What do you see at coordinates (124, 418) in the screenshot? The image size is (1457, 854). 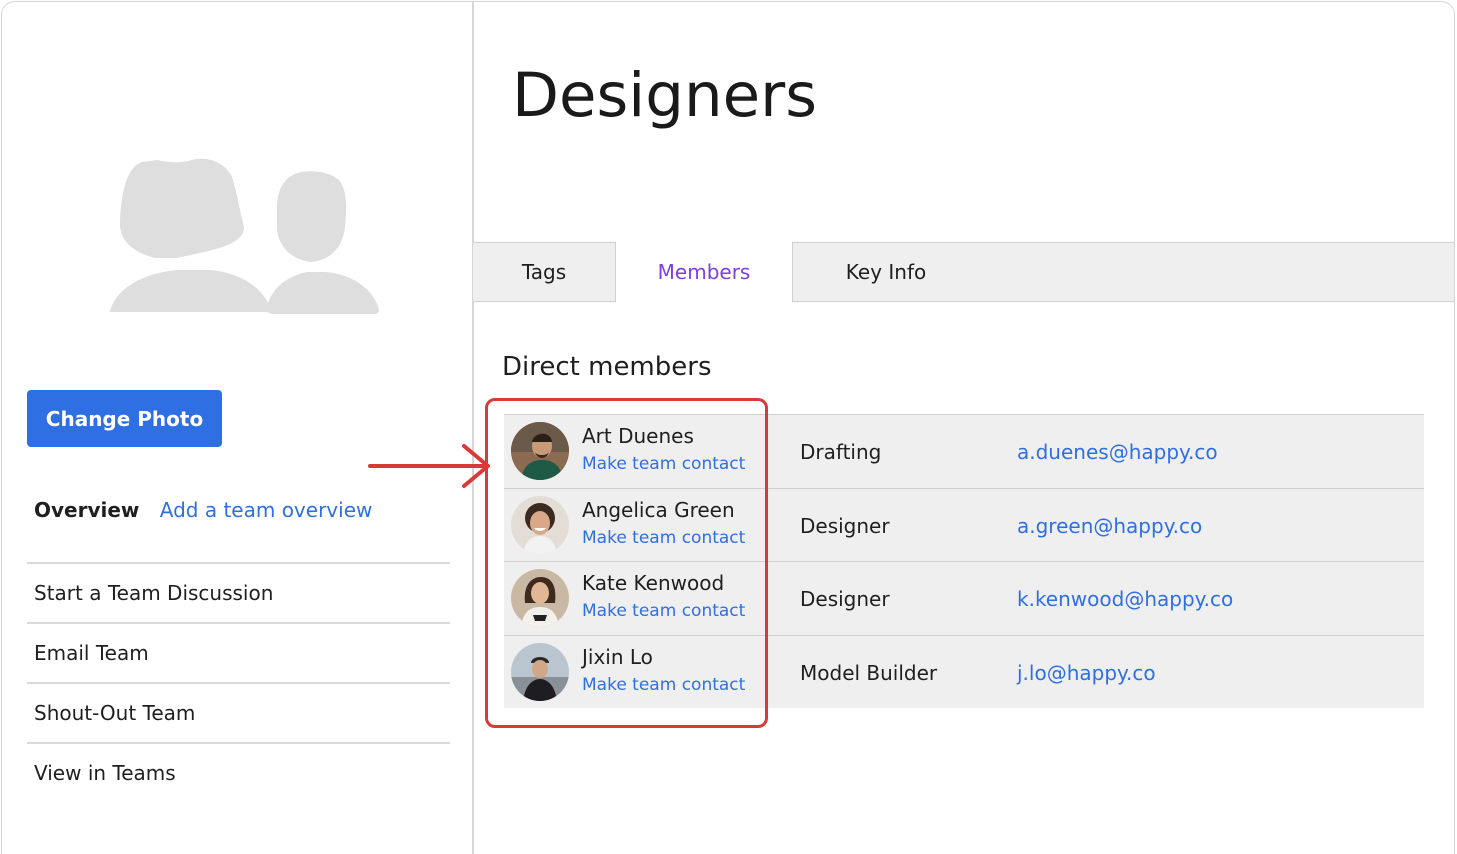 I see `change-photo-button: Change Photo` at bounding box center [124, 418].